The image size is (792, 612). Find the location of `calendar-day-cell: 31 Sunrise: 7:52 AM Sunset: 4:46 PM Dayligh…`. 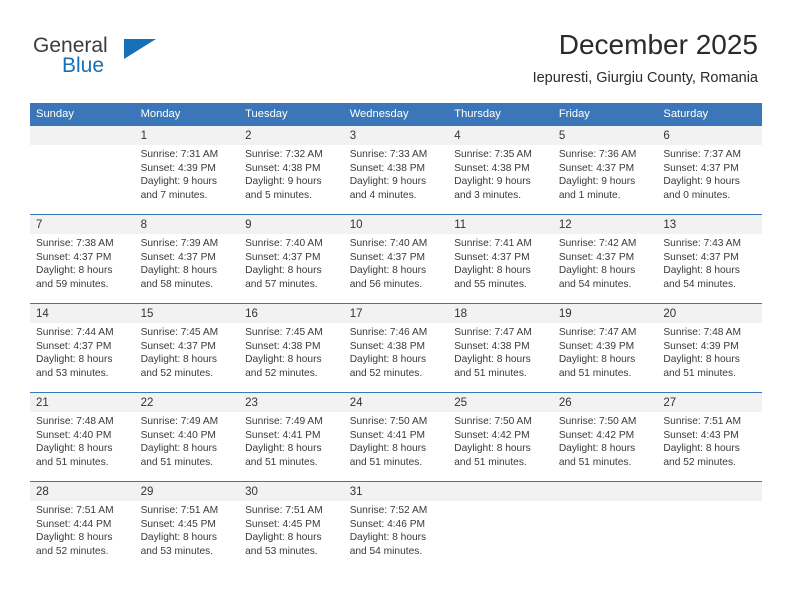

calendar-day-cell: 31 Sunrise: 7:52 AM Sunset: 4:46 PM Dayligh… is located at coordinates (396, 525).